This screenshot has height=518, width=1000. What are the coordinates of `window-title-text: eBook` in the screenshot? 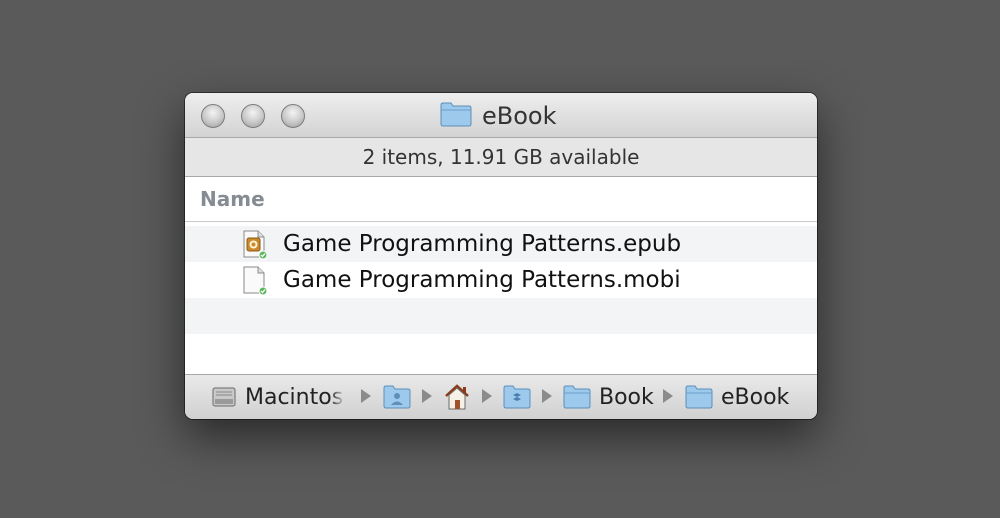 It's located at (519, 116).